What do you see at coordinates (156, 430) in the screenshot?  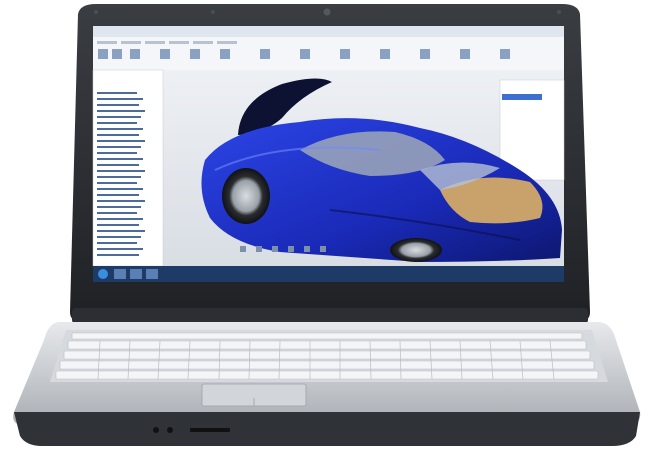 I see `audio-port-icon` at bounding box center [156, 430].